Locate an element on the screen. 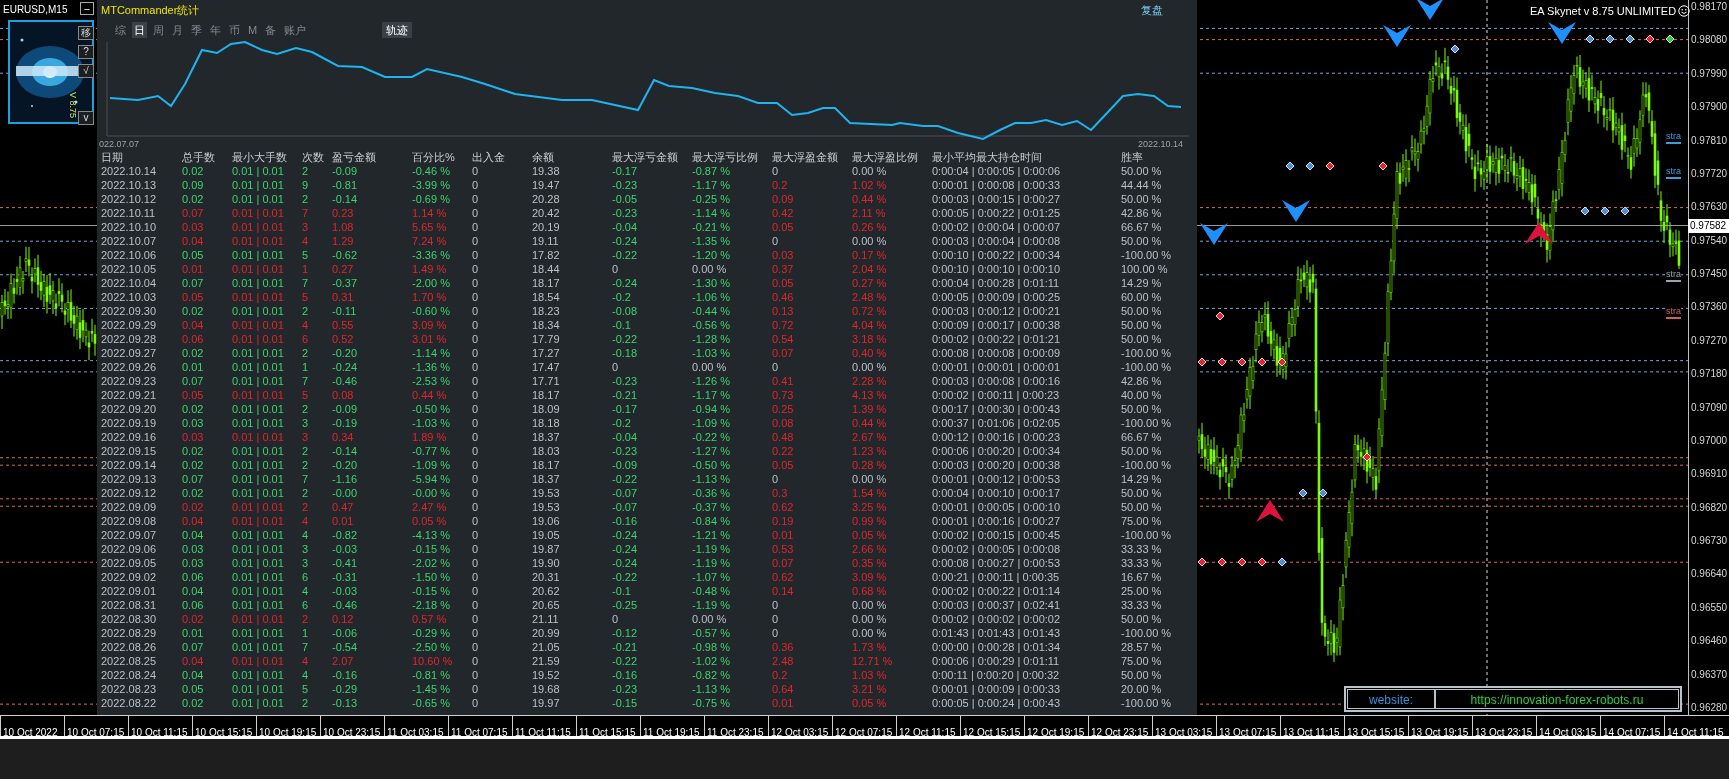 This screenshot has height=779, width=1729. table-cell-text: 1.02 % is located at coordinates (870, 185).